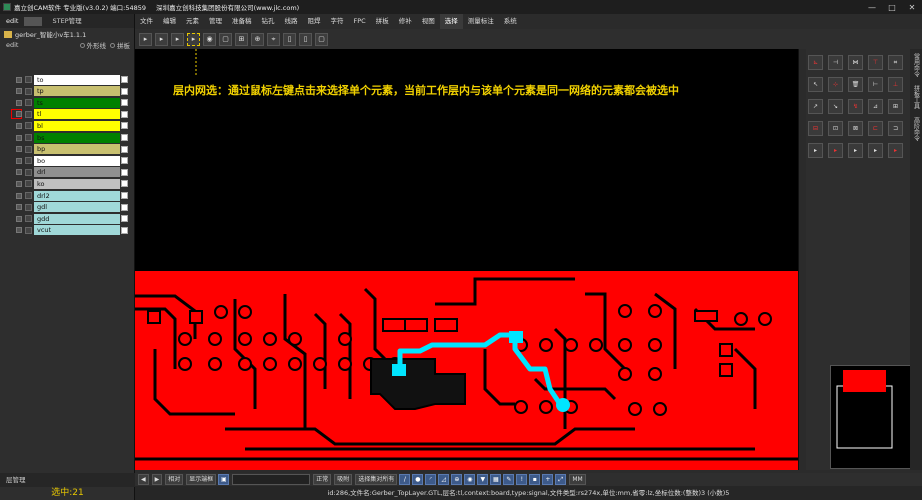 Image resolution: width=922 pixels, height=500 pixels. What do you see at coordinates (509, 479) in the screenshot?
I see `edit-icon: ✎` at bounding box center [509, 479].